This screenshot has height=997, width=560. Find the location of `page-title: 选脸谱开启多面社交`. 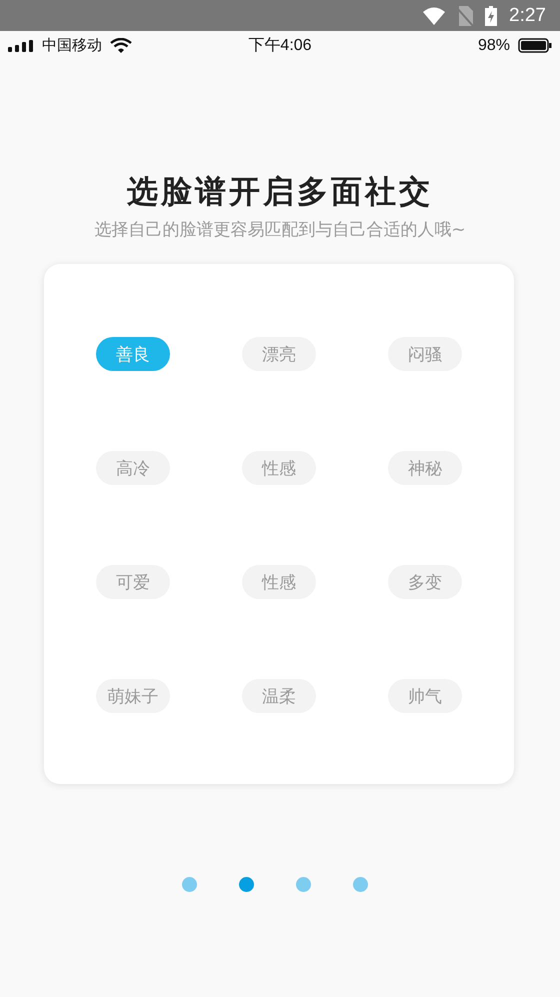

page-title: 选脸谱开启多面社交 is located at coordinates (280, 192).